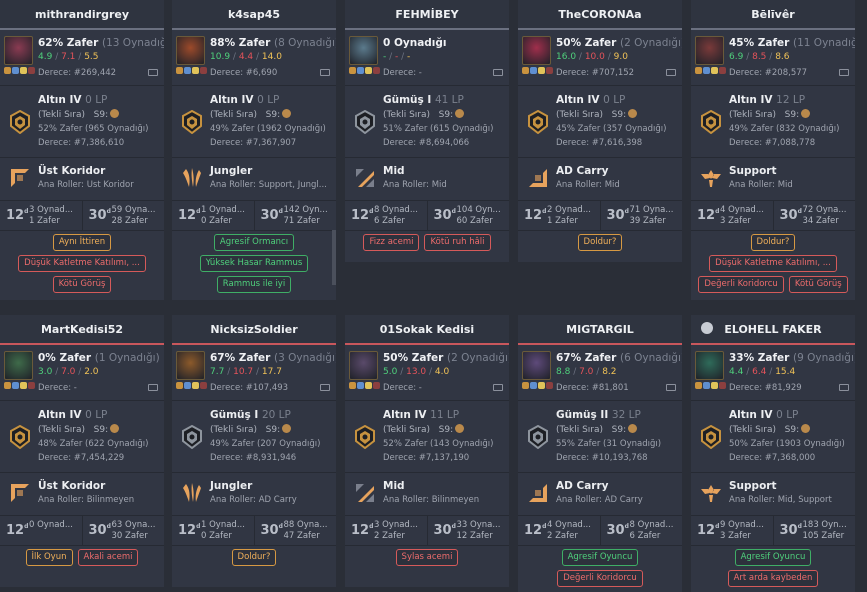 This screenshot has height=592, width=867. I want to click on player-tag: Aynı İttiren, so click(82, 242).